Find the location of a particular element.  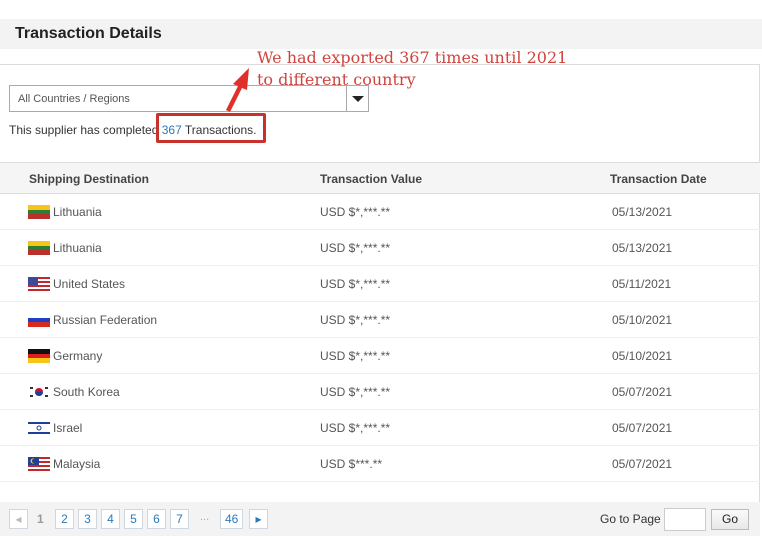

go-button: Go is located at coordinates (730, 519).